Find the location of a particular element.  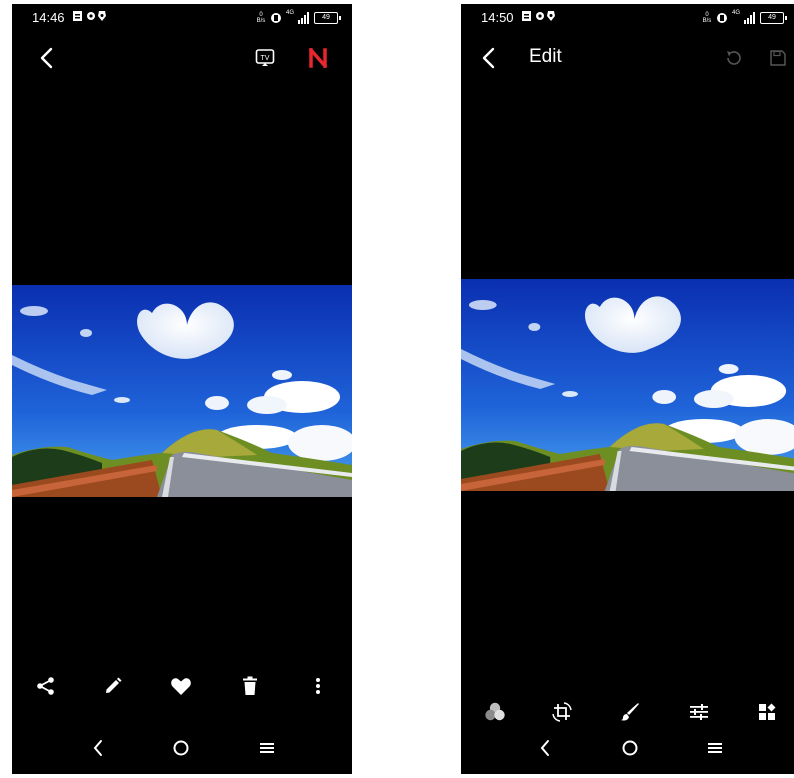

filters-icon is located at coordinates (495, 712).